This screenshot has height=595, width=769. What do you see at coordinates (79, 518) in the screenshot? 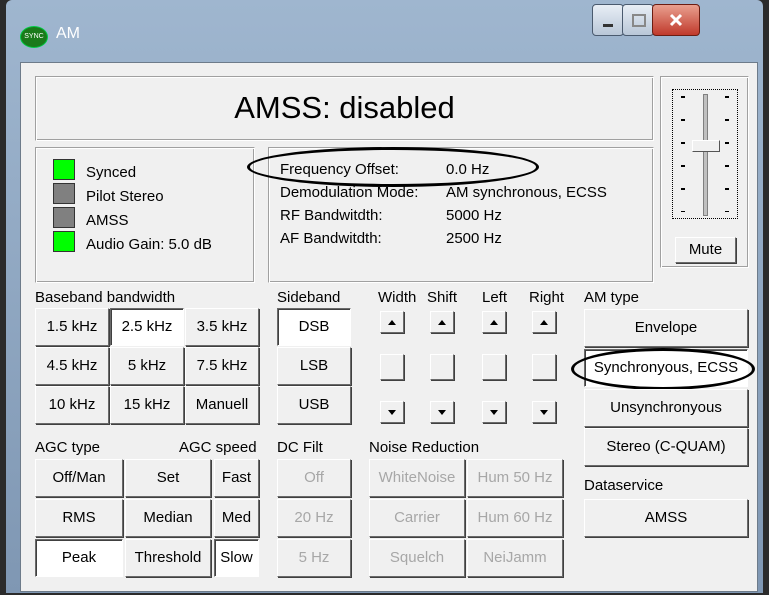
I see `agc-rms-button: RMS` at bounding box center [79, 518].